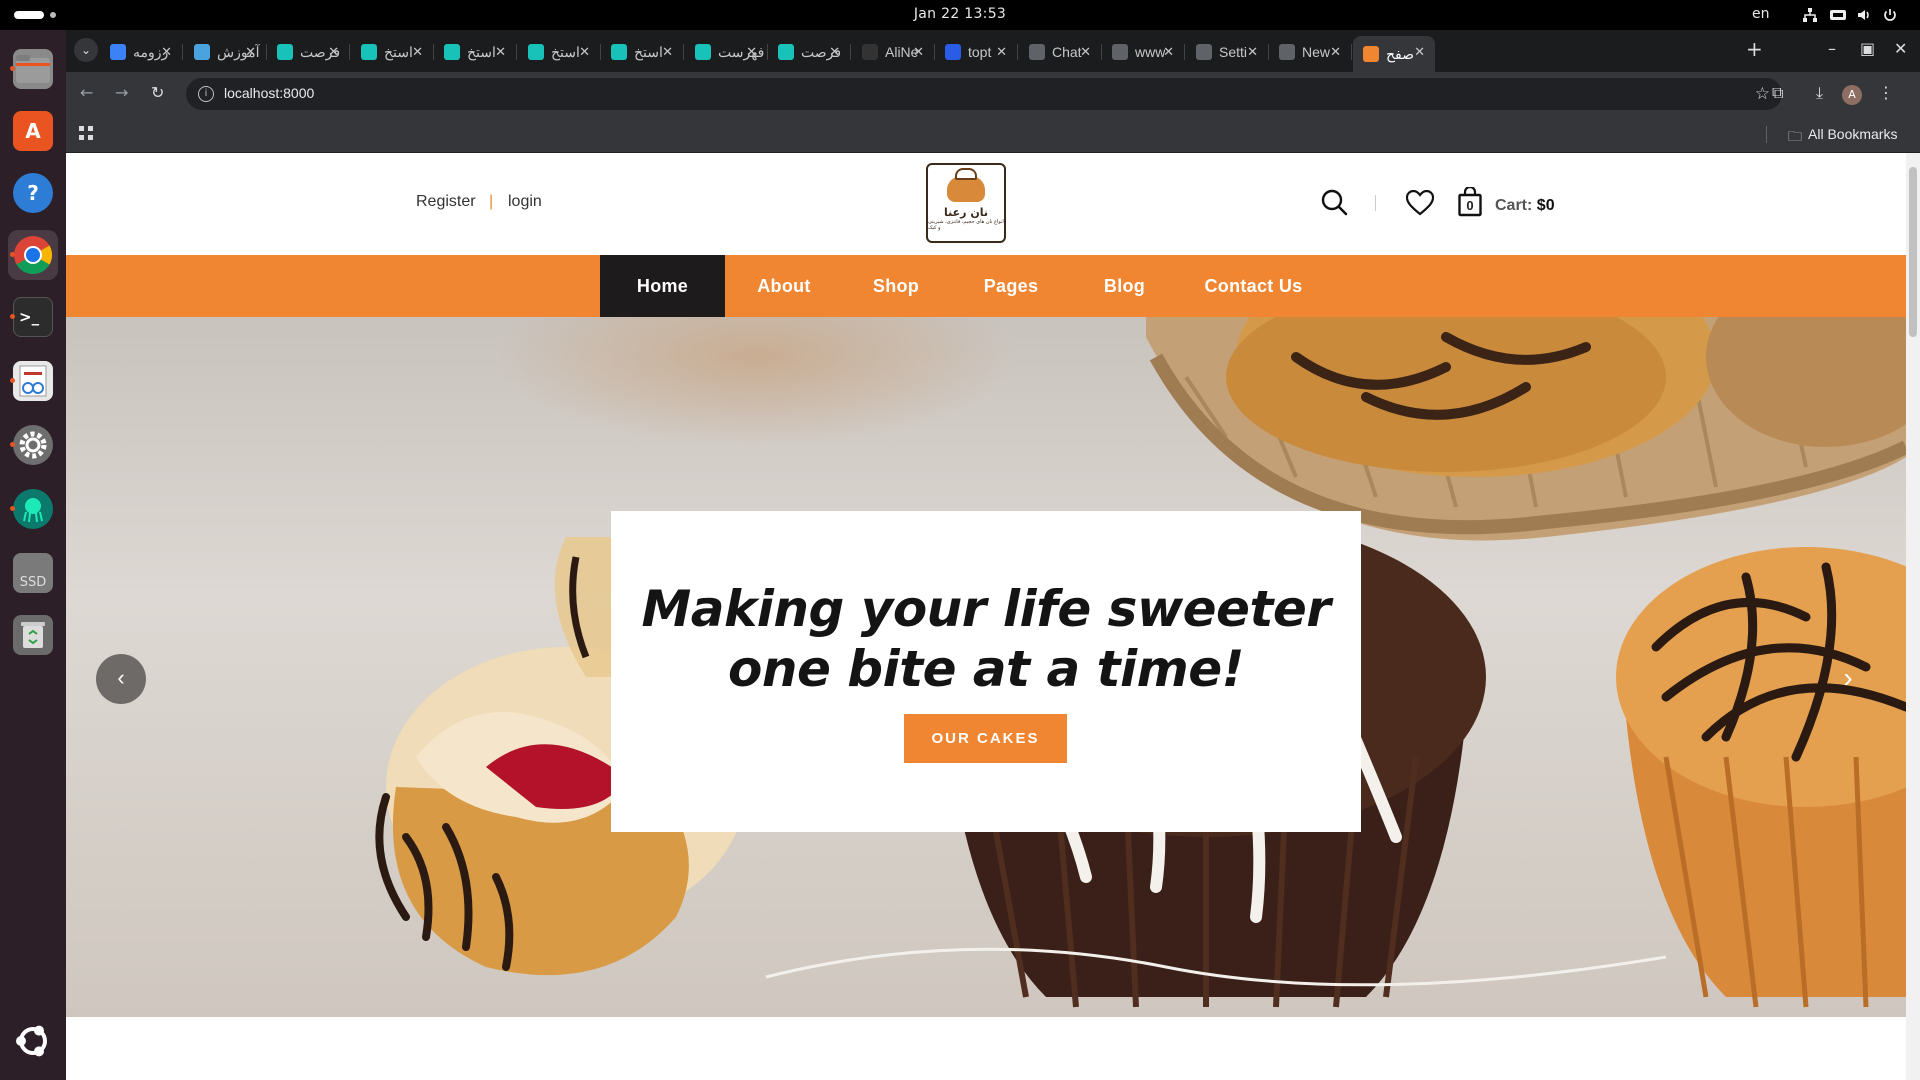 The height and width of the screenshot is (1080, 1920). Describe the element at coordinates (896, 286) in the screenshot. I see `nav-item-shop: Shop` at that location.